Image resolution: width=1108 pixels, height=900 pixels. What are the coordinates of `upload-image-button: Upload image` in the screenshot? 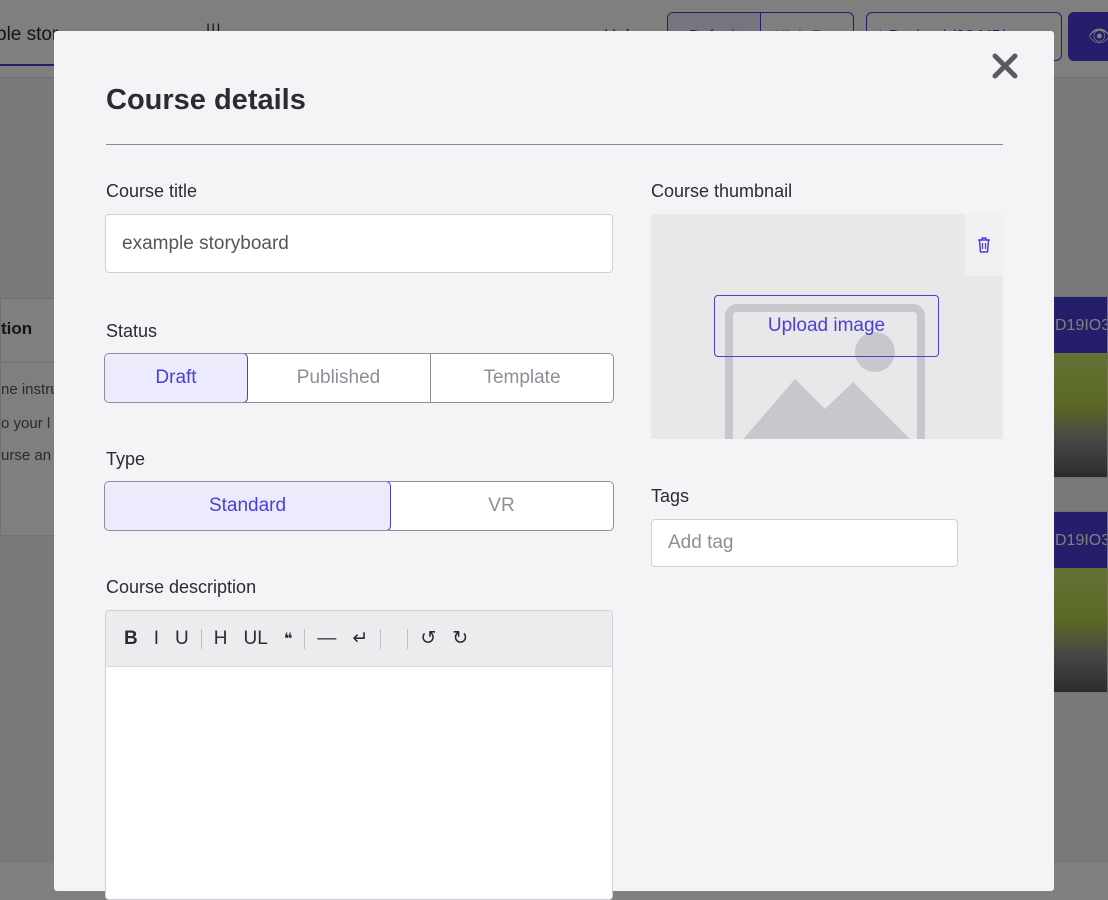 It's located at (826, 326).